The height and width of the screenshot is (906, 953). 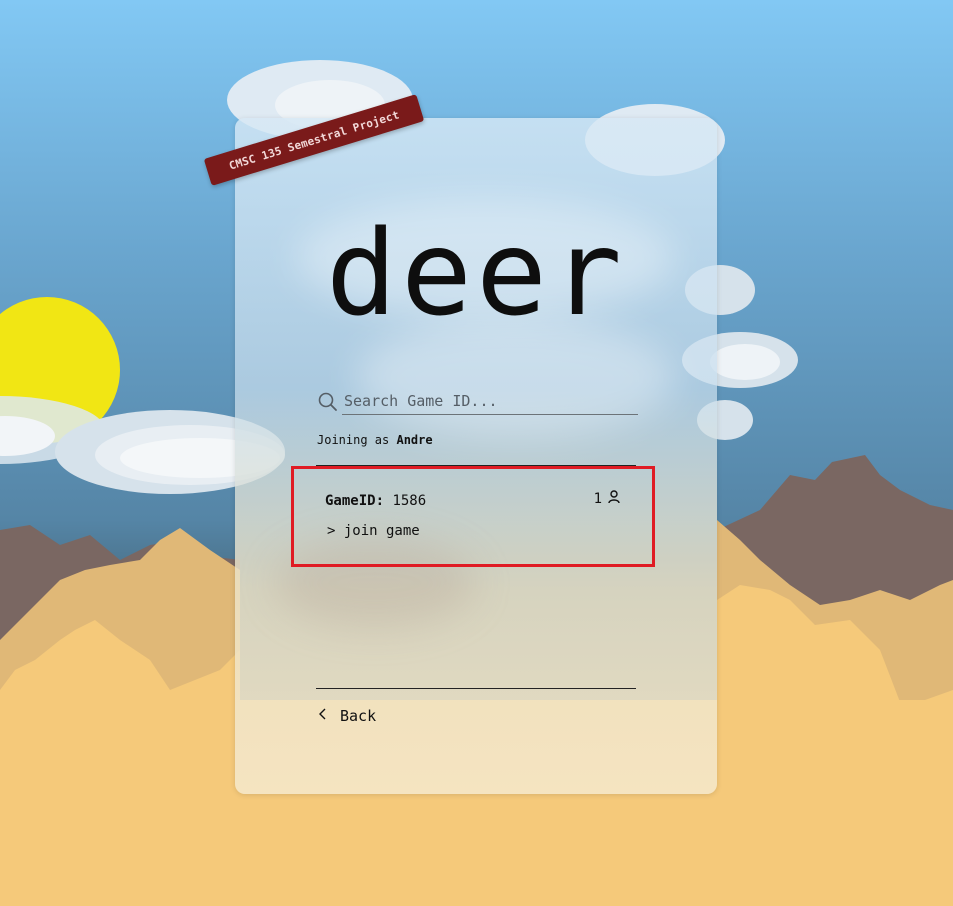 I want to click on back-label: Back, so click(x=358, y=716).